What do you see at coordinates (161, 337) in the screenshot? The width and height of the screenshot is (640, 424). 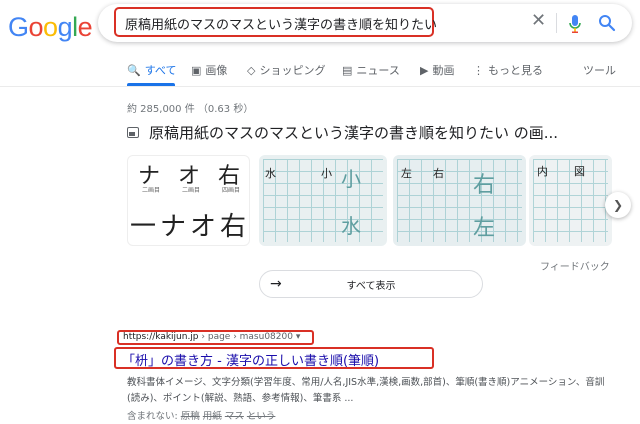 I see `result-url-host: https://kakijun.jp` at bounding box center [161, 337].